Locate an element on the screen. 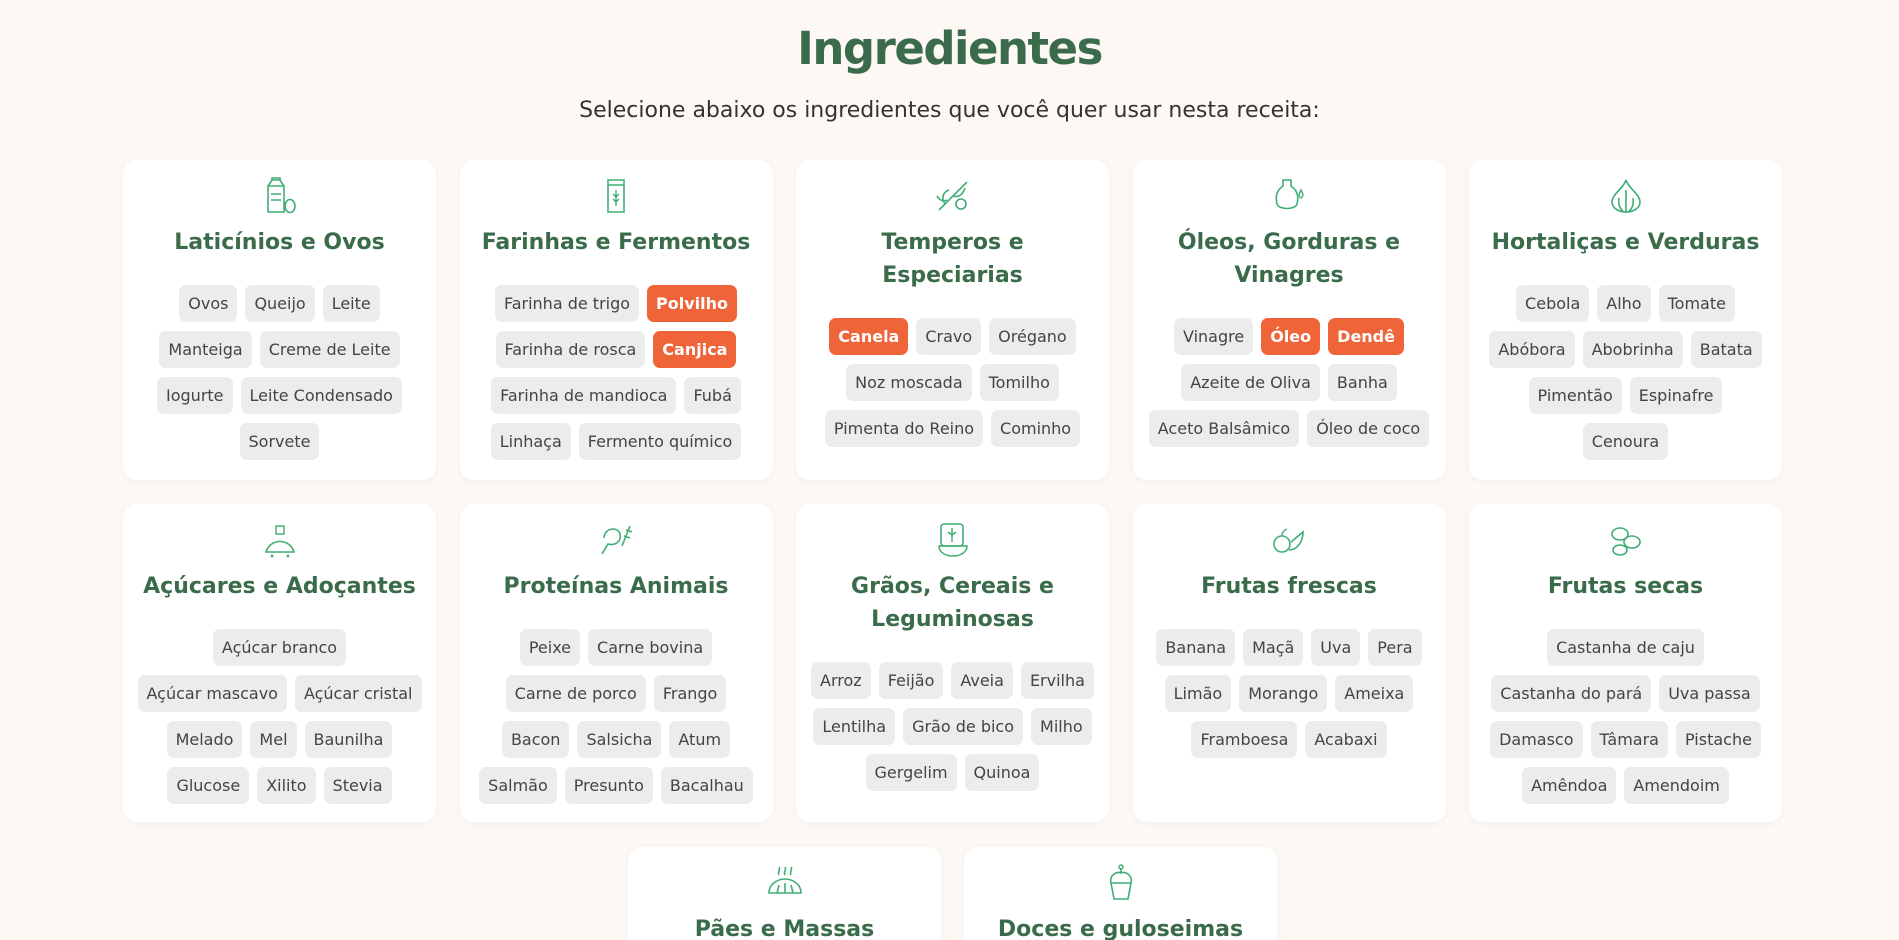 Image resolution: width=1899 pixels, height=940 pixels. ingredient-chip-tomilho: Tomilho is located at coordinates (1019, 382).